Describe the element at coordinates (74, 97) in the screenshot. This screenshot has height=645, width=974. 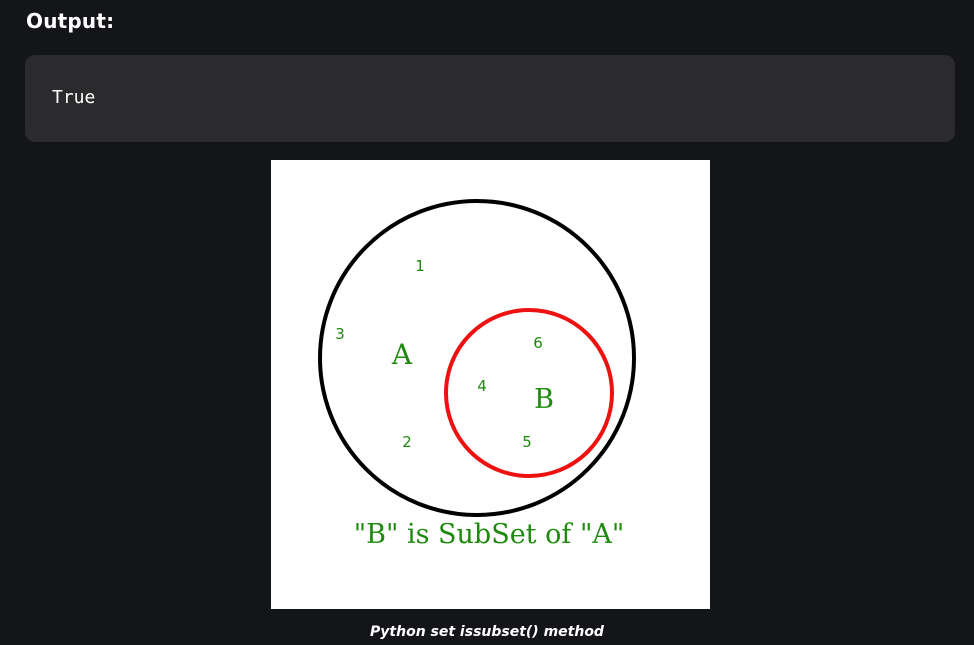
I see `output-code-text: True` at that location.